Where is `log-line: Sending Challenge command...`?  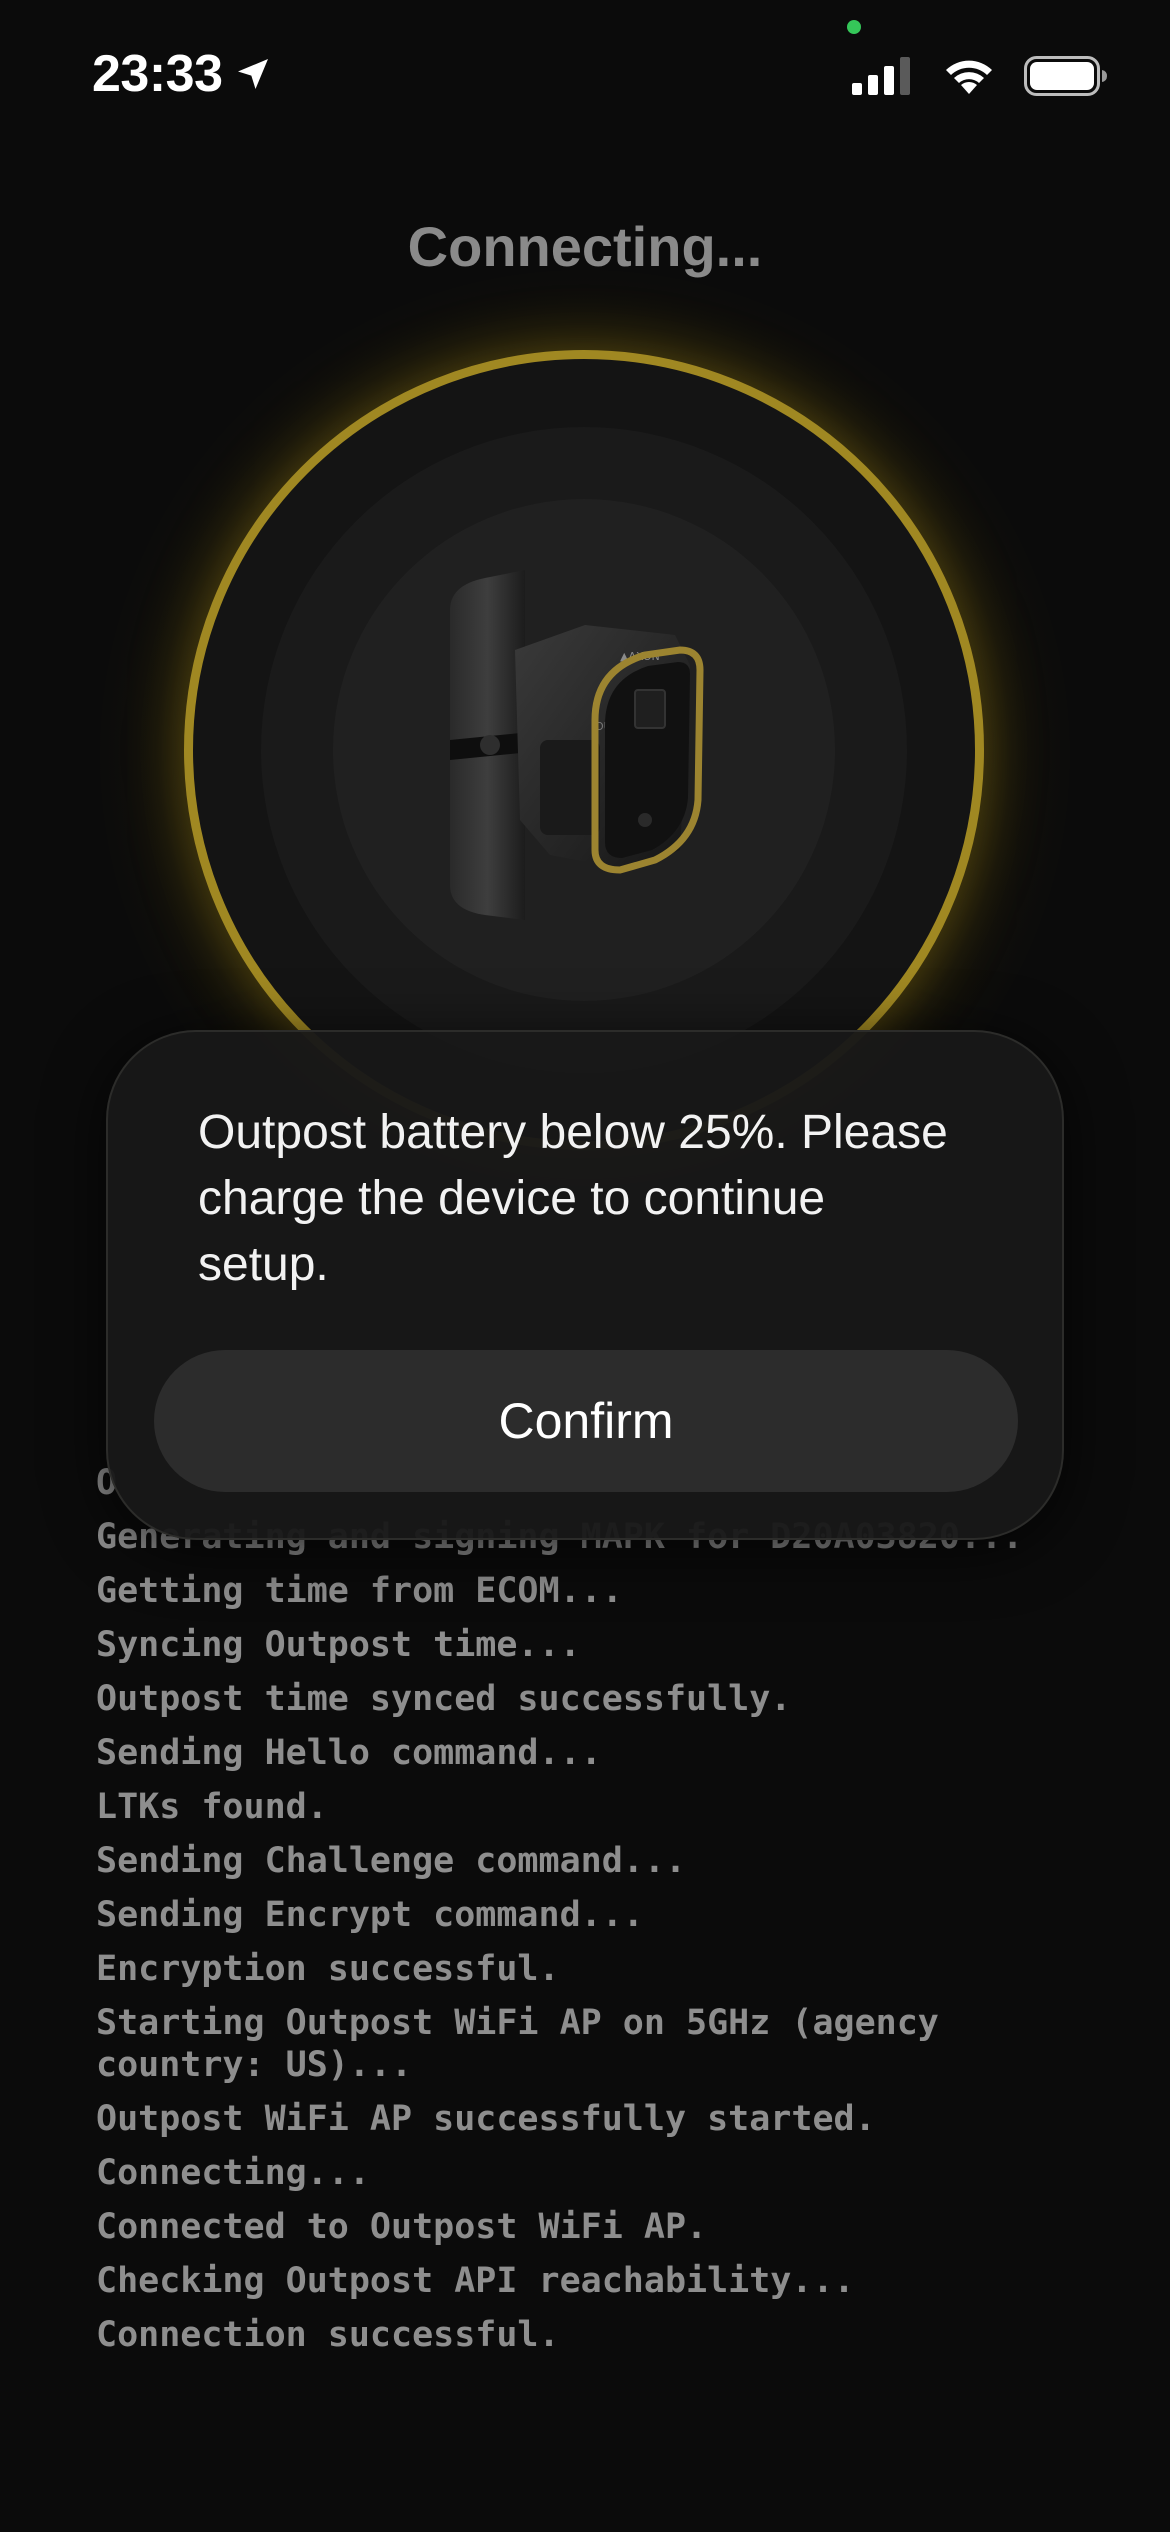 log-line: Sending Challenge command... is located at coordinates (391, 1861).